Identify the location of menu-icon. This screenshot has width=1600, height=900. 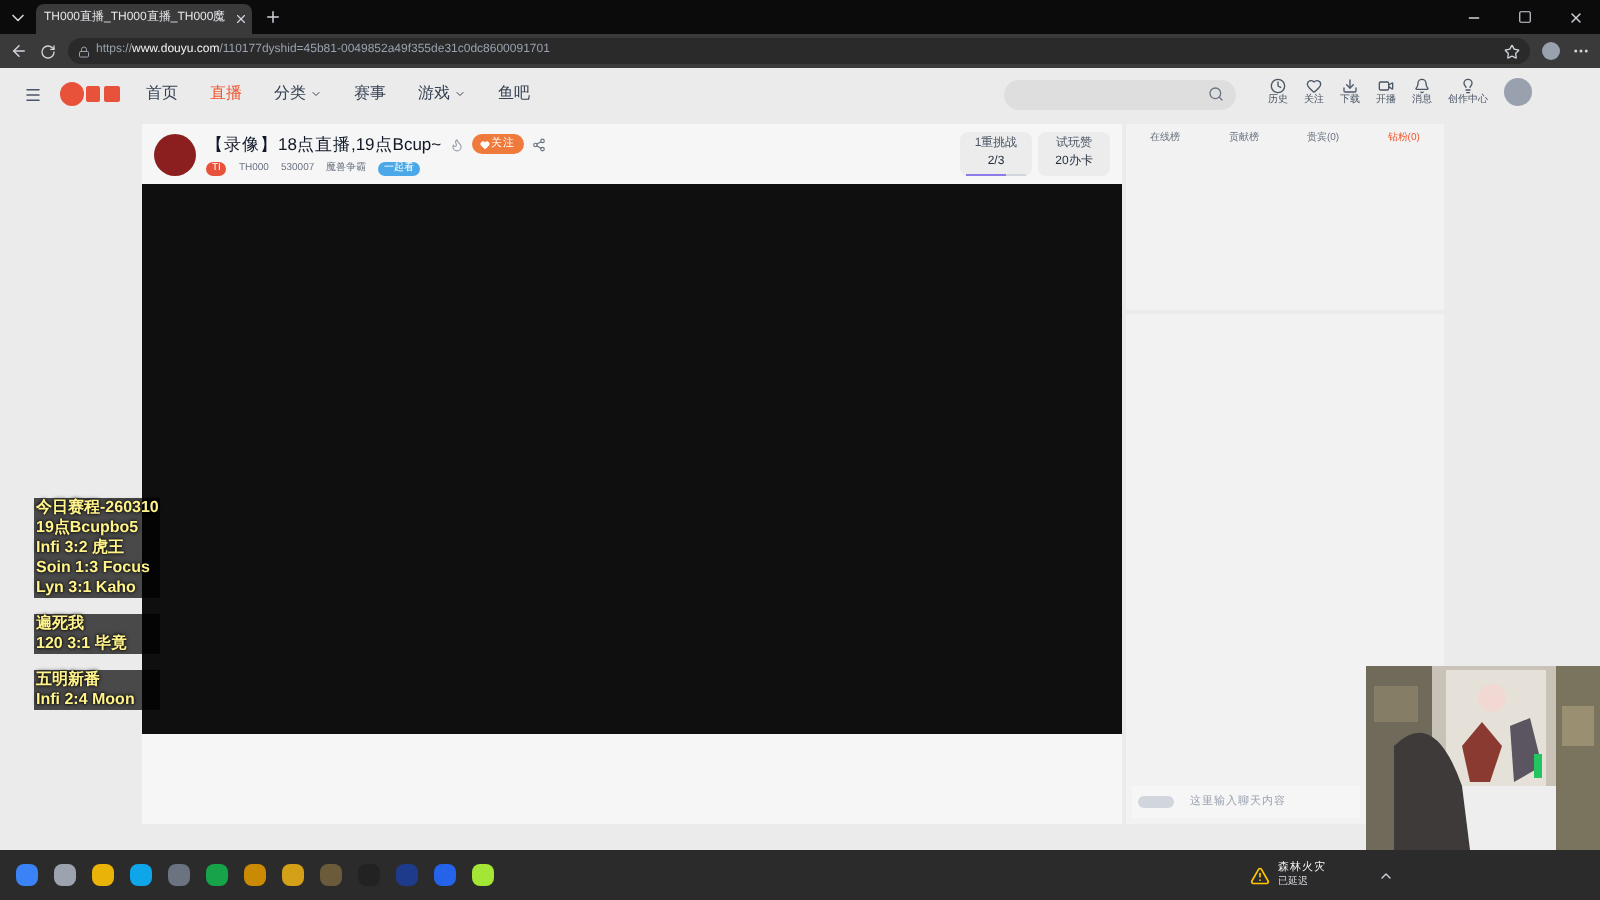
(33, 94).